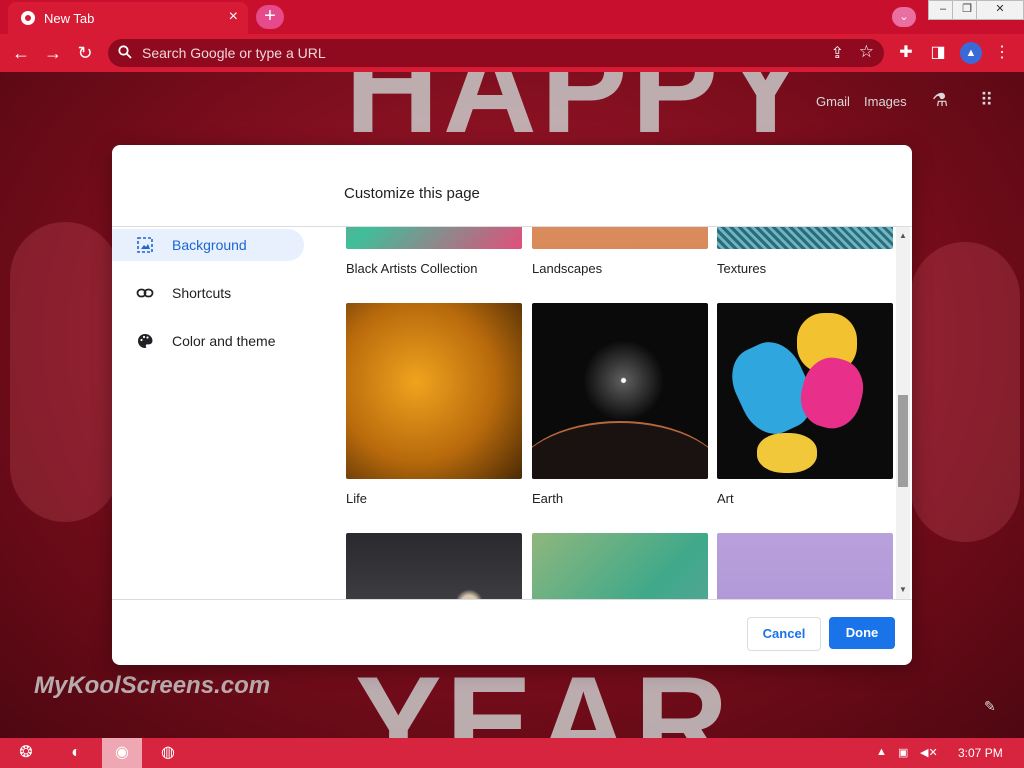 The width and height of the screenshot is (1024, 768). Describe the element at coordinates (434, 391) in the screenshot. I see `collection-tile-life` at that location.